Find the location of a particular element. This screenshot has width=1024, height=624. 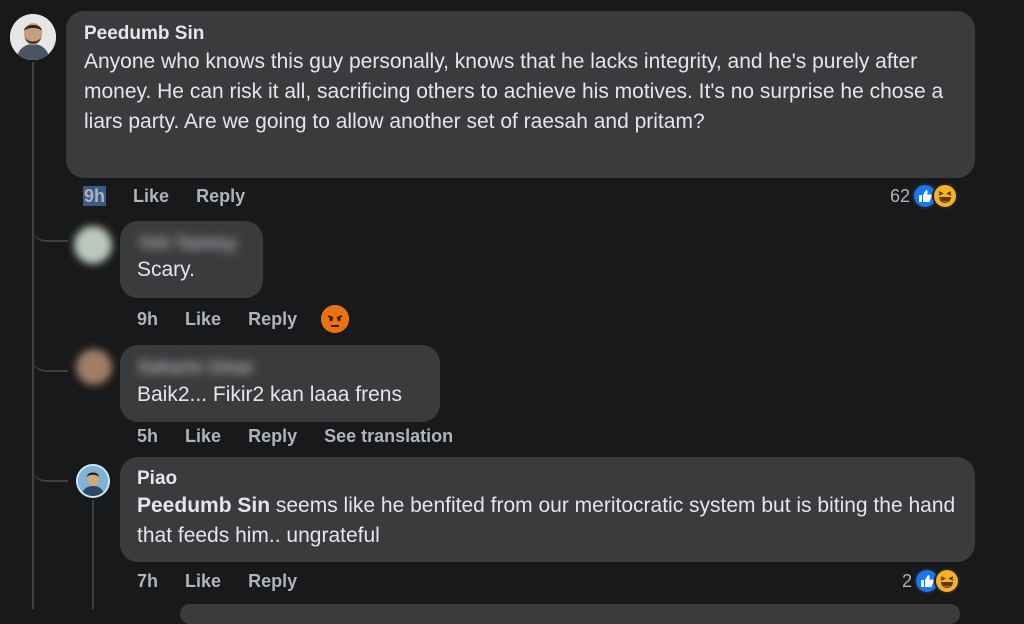

comment-author: Yeh Tammy is located at coordinates (187, 243).